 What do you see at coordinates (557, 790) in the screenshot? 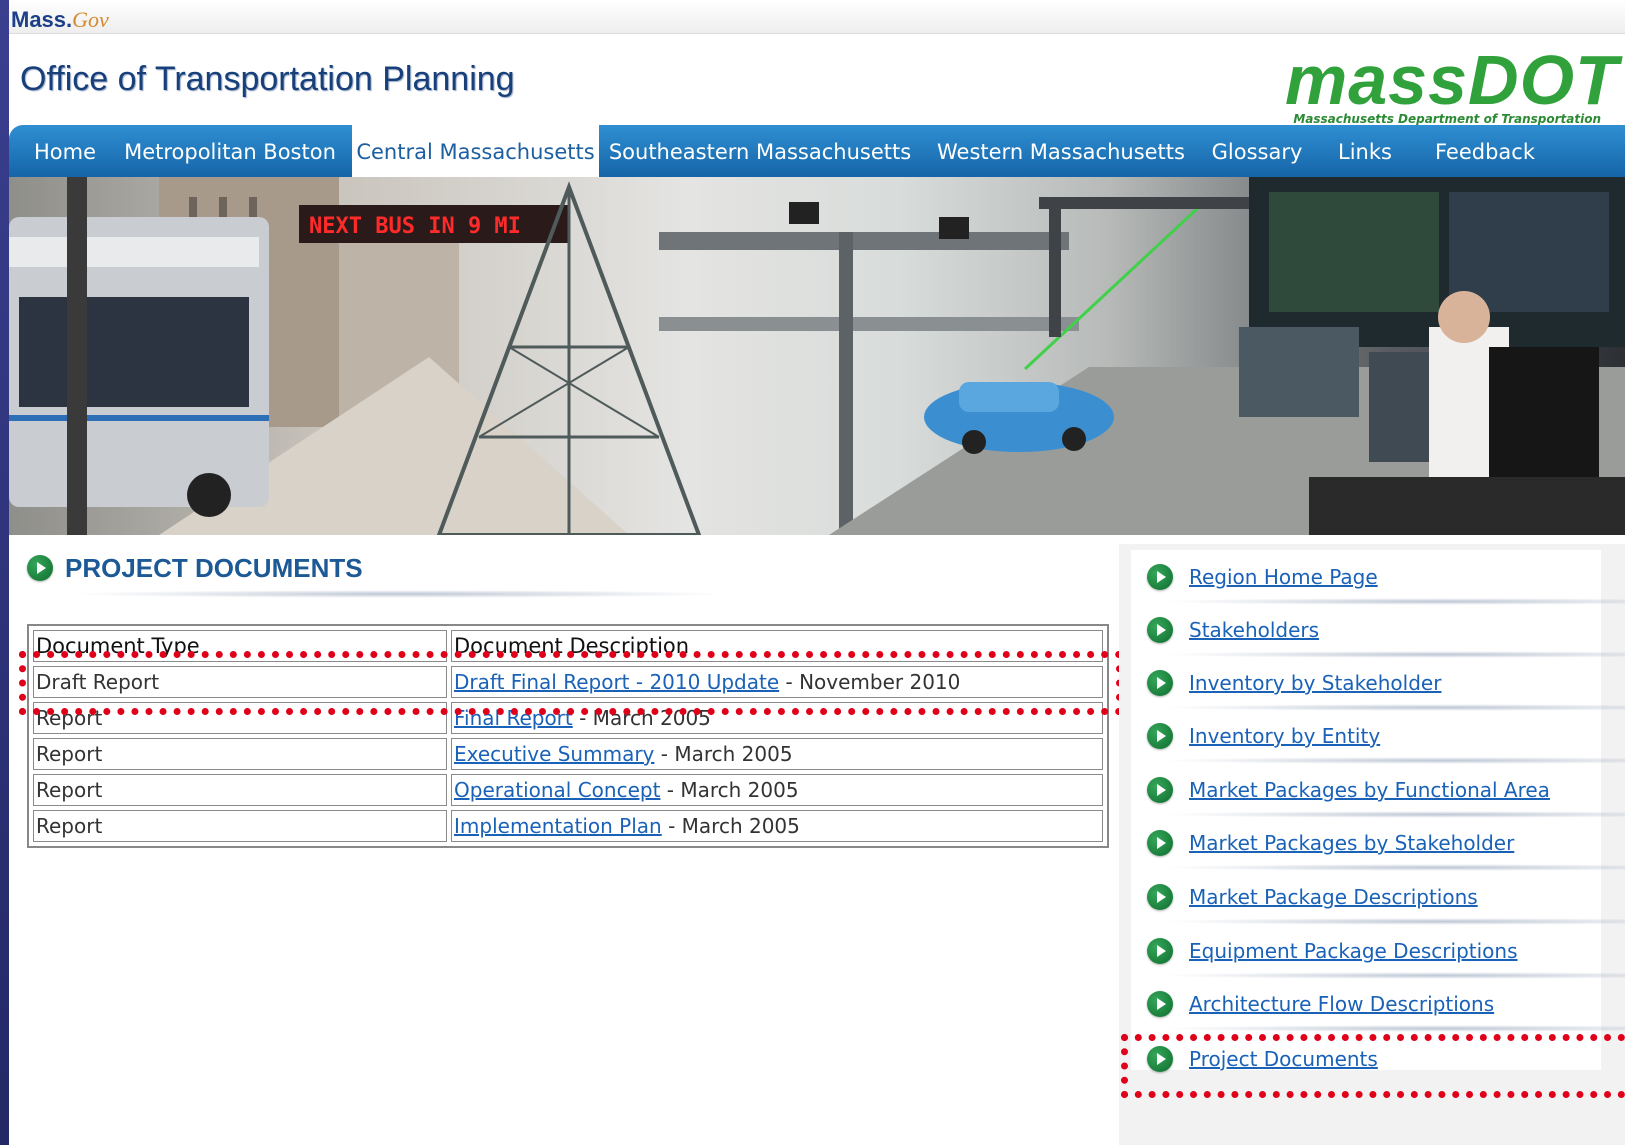
I see `document-link: Operational Concept` at bounding box center [557, 790].